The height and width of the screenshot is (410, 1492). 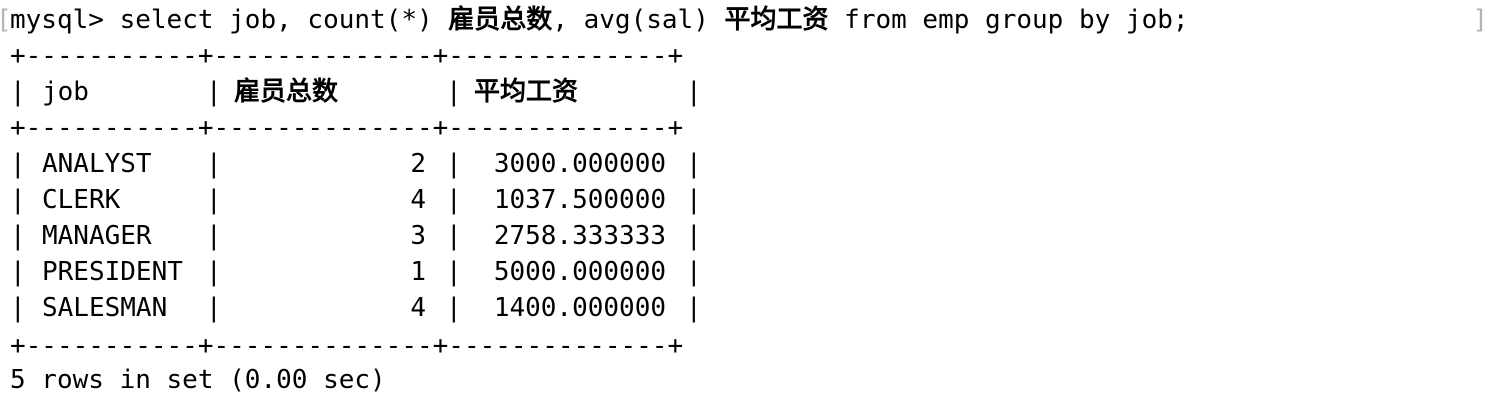 I want to click on cell-average-salary: 2758.333333, so click(x=579, y=236).